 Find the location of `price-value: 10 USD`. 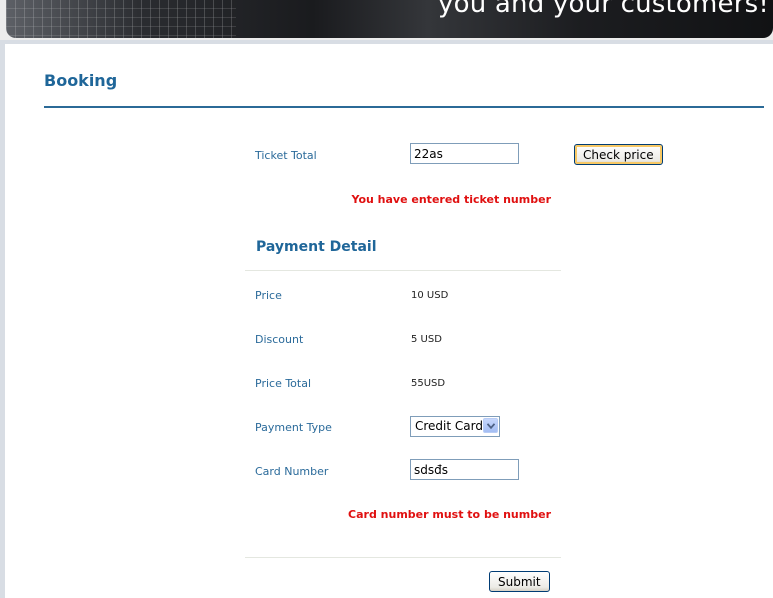

price-value: 10 USD is located at coordinates (430, 295).